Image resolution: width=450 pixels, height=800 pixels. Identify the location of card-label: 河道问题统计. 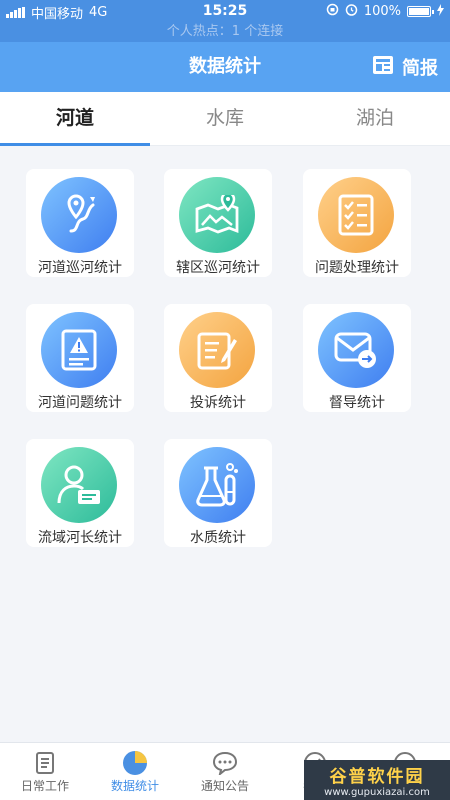
(80, 403).